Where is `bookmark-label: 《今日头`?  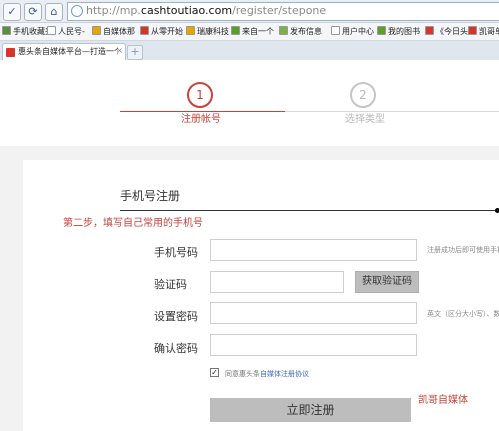 bookmark-label: 《今日头 is located at coordinates (452, 31).